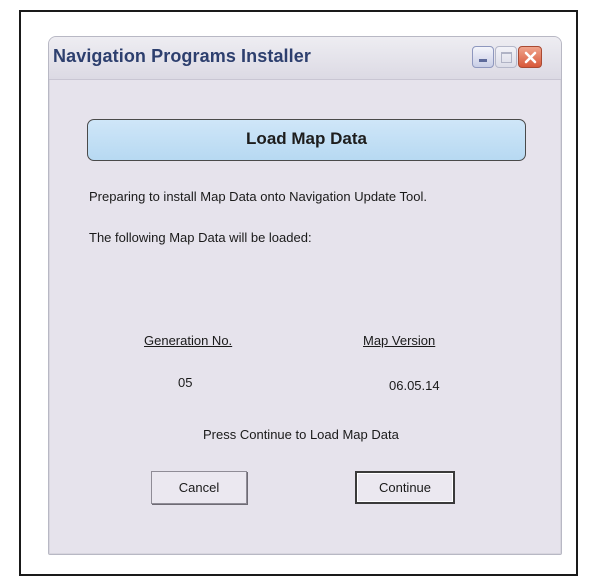 This screenshot has width=600, height=579. I want to click on intro-line-2: The following Map Data will be loaded:, so click(200, 237).